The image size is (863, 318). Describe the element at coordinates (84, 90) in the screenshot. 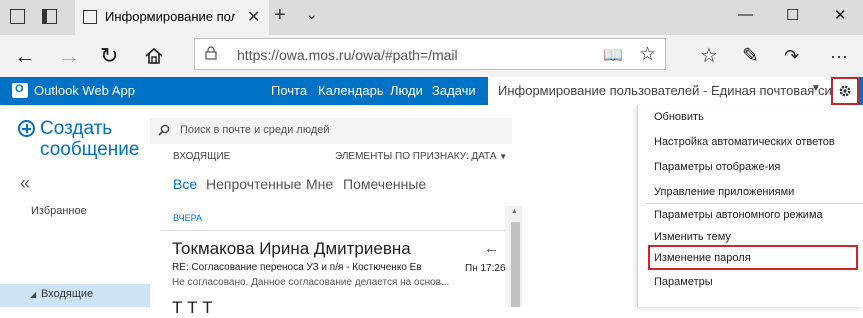

I see `app-title: Outlook Web App` at that location.